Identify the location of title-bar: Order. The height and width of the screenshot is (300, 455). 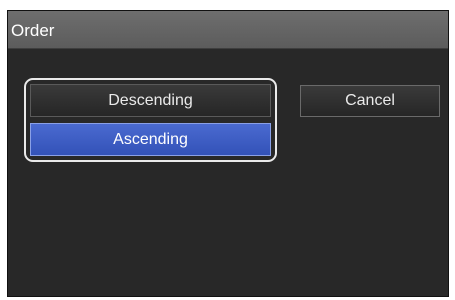
(228, 30).